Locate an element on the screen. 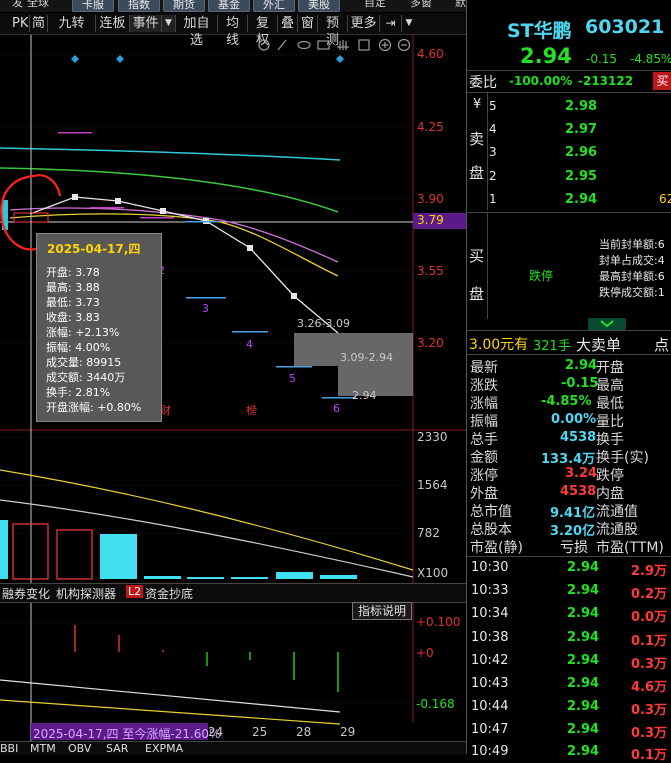 The height and width of the screenshot is (763, 671). chevron-down-icon is located at coordinates (607, 324).